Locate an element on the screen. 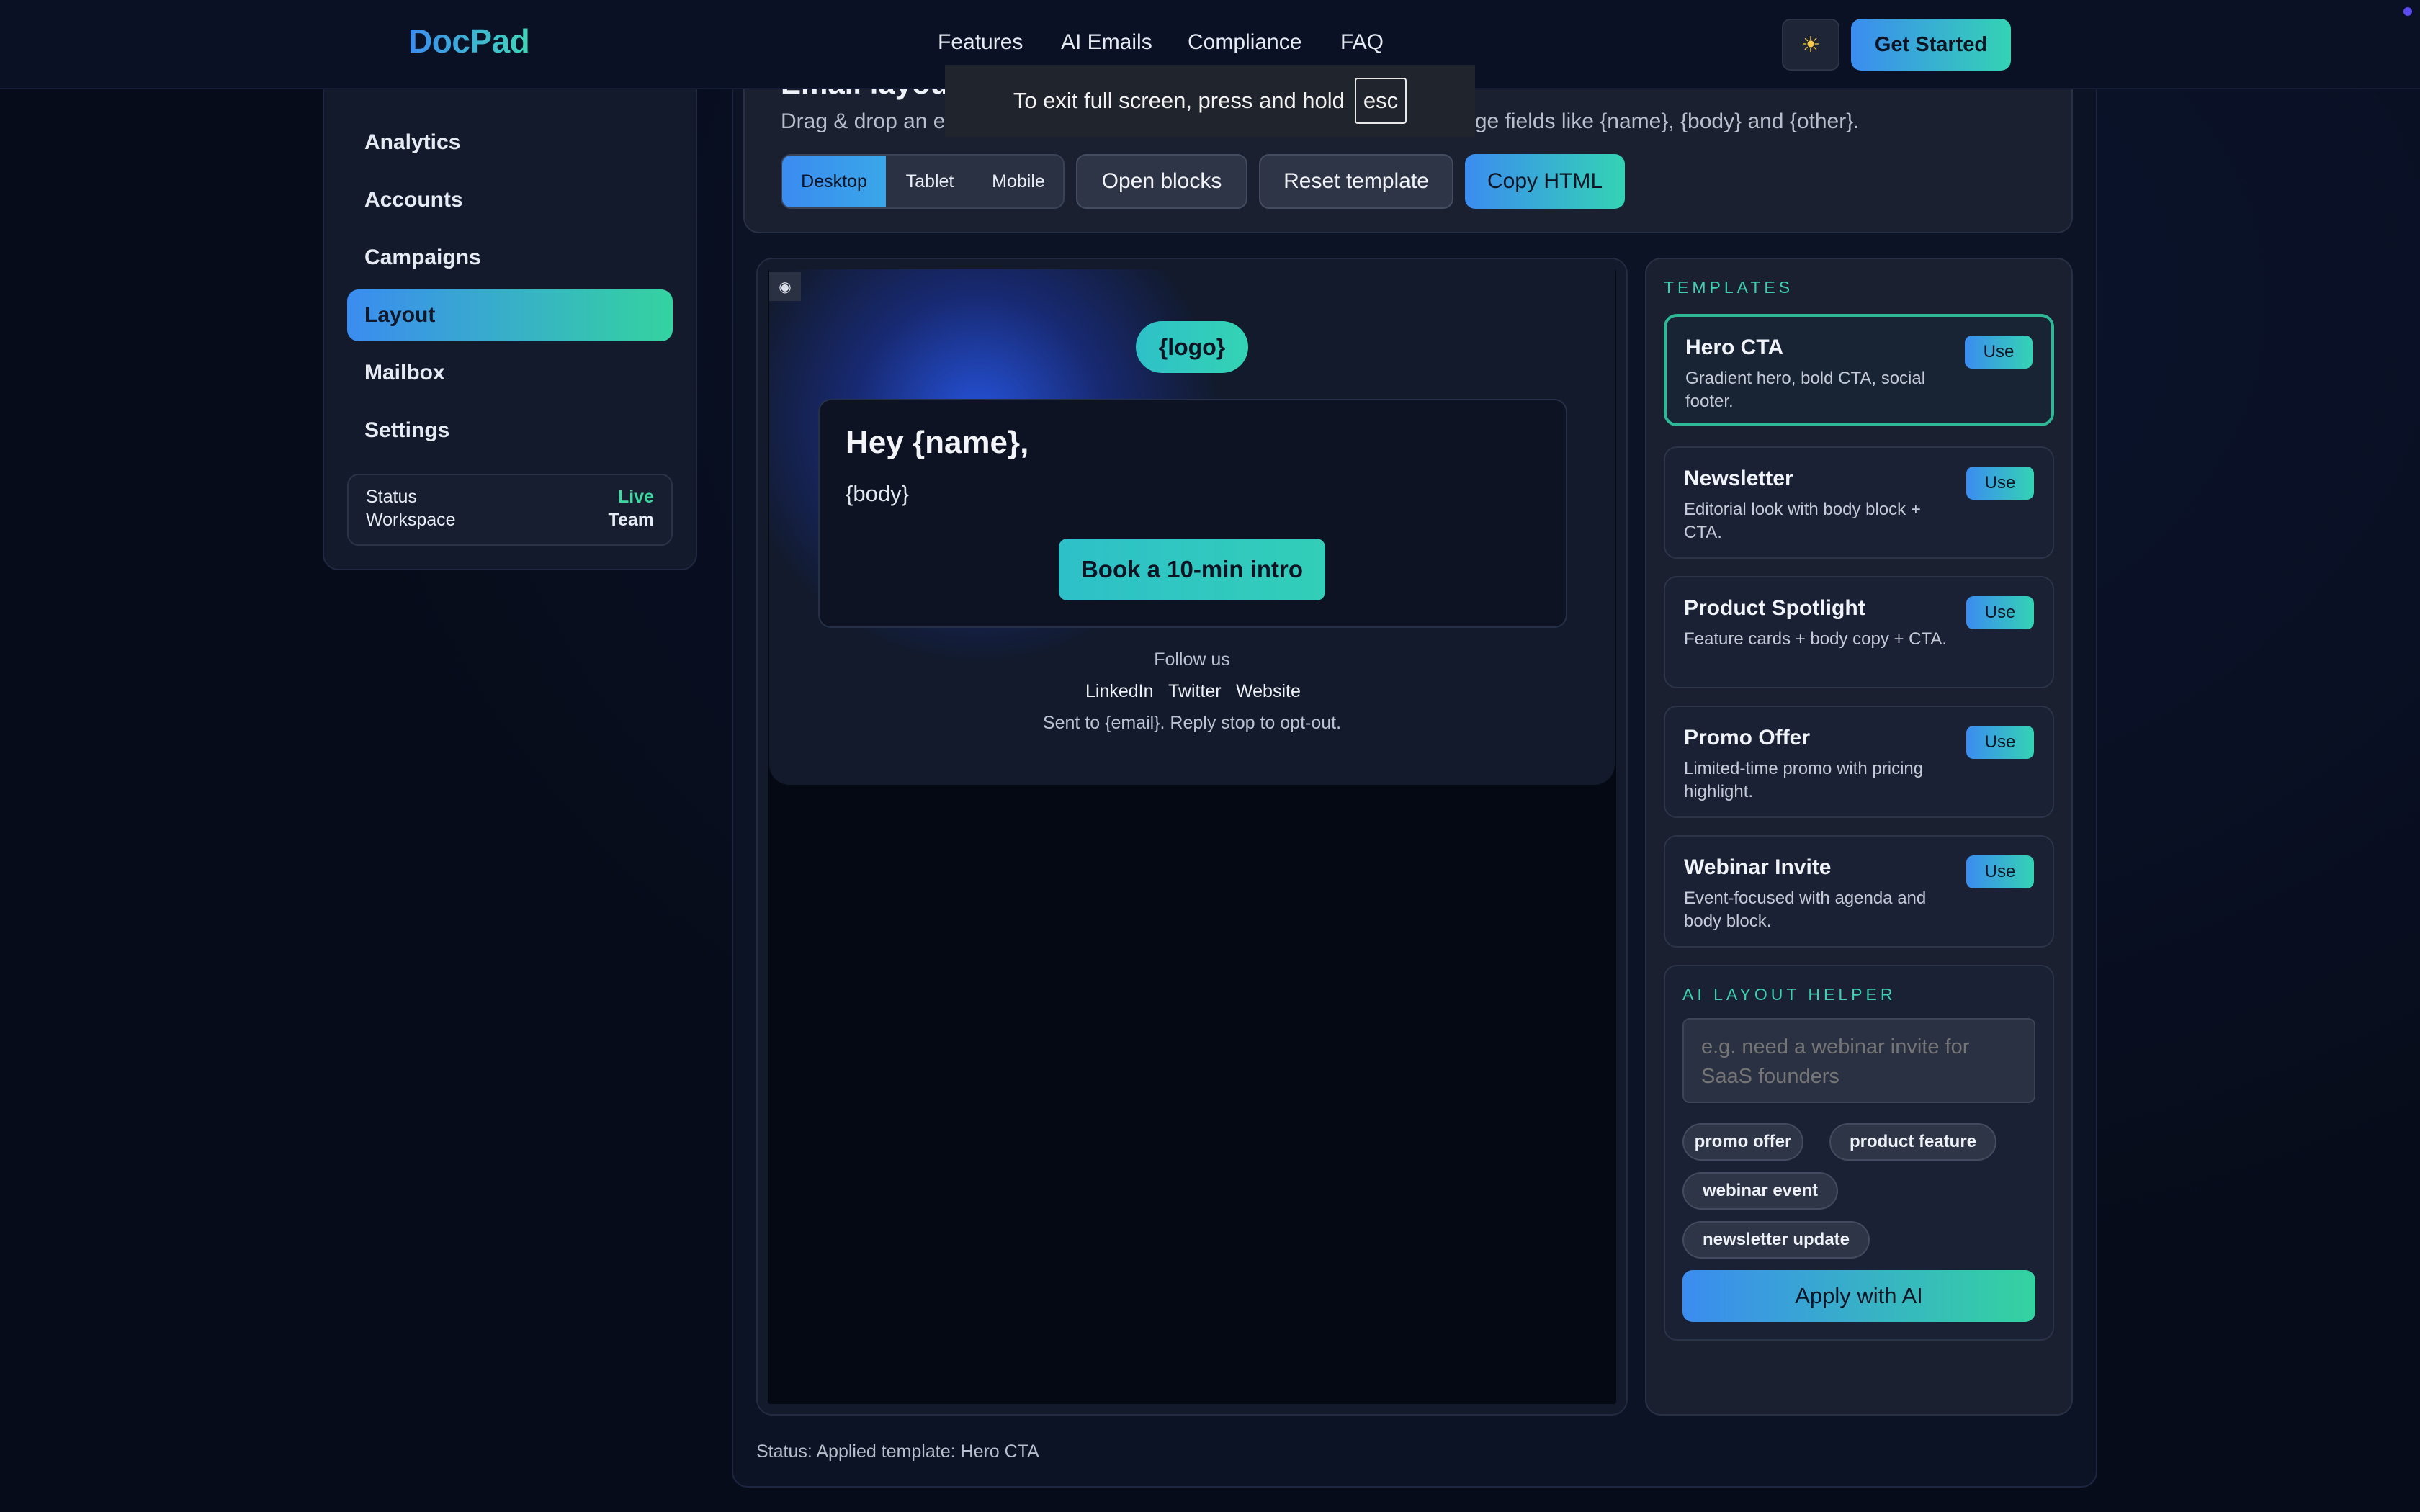 Image resolution: width=2420 pixels, height=1512 pixels. workspace-value: Team is located at coordinates (631, 520).